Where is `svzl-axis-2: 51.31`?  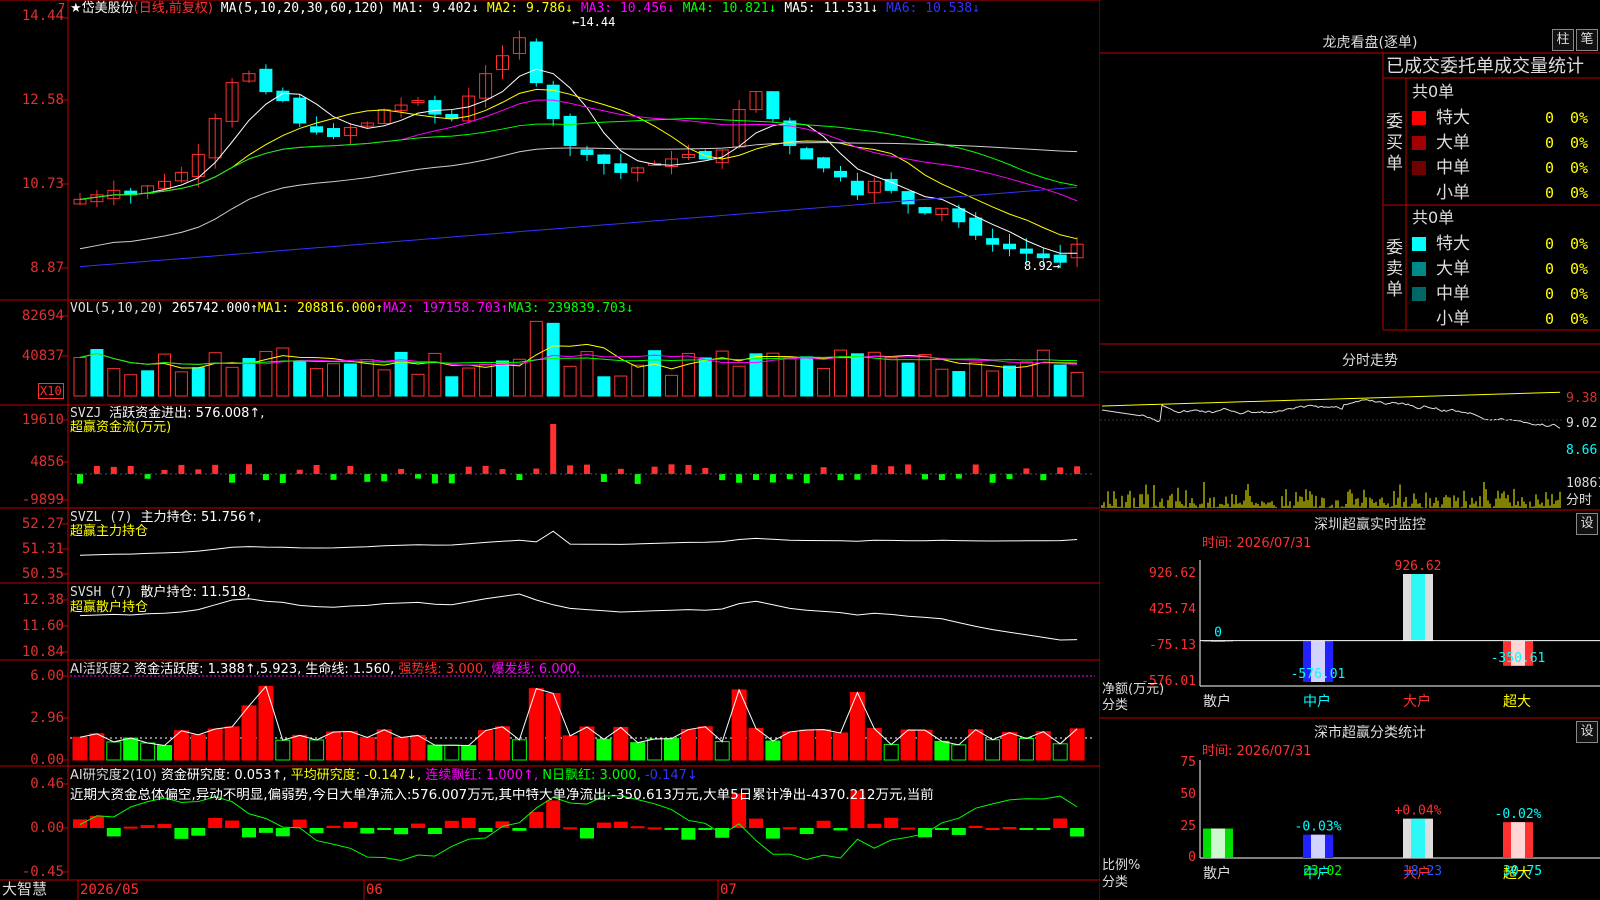 svzl-axis-2: 51.31 is located at coordinates (42, 549).